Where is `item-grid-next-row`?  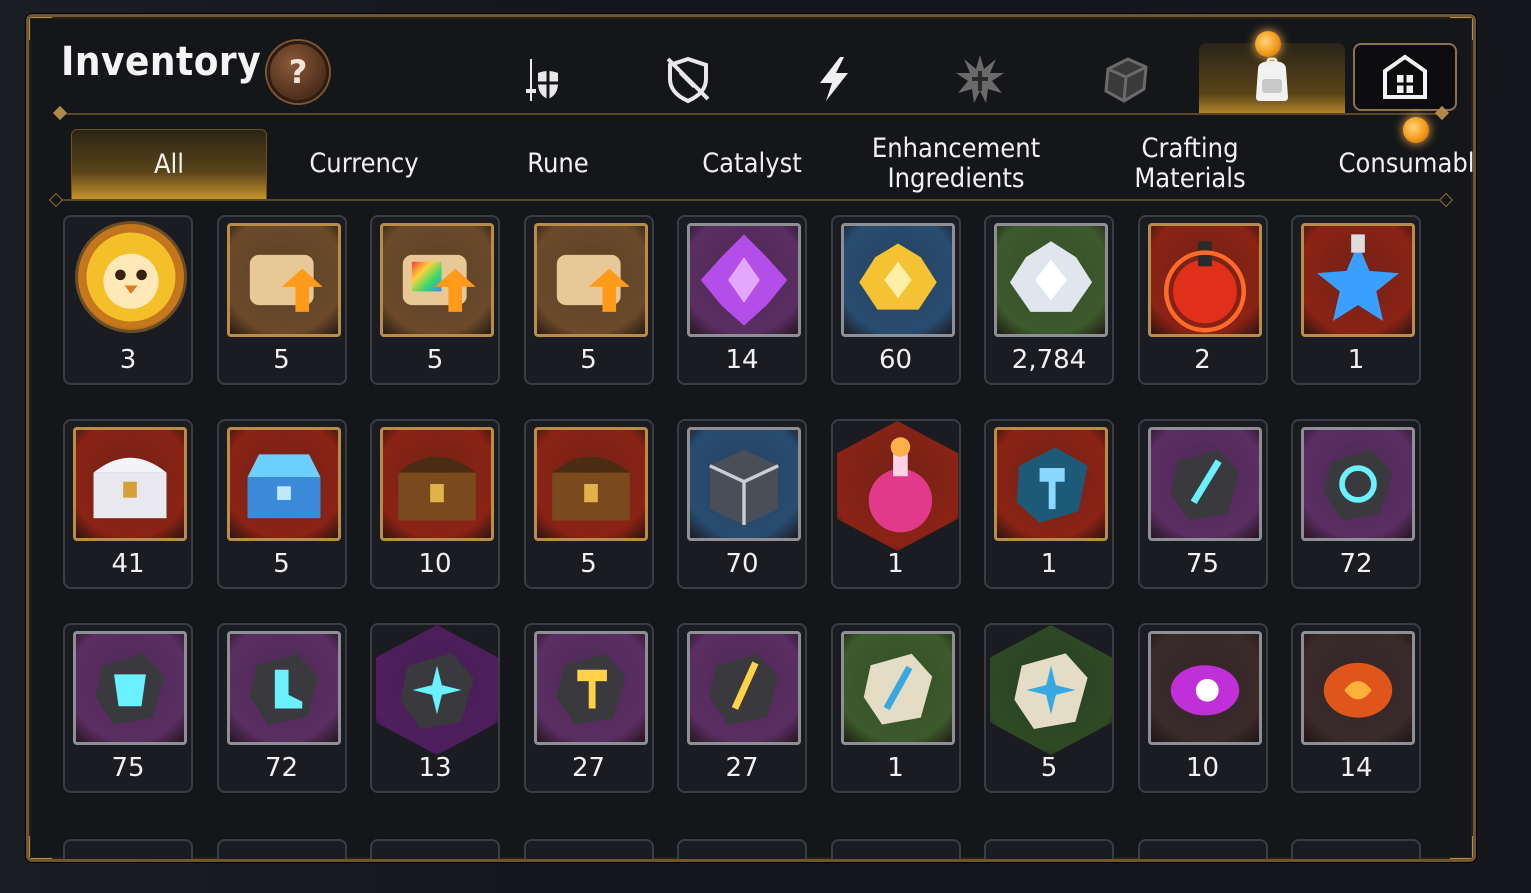
item-grid-next-row is located at coordinates (748, 849).